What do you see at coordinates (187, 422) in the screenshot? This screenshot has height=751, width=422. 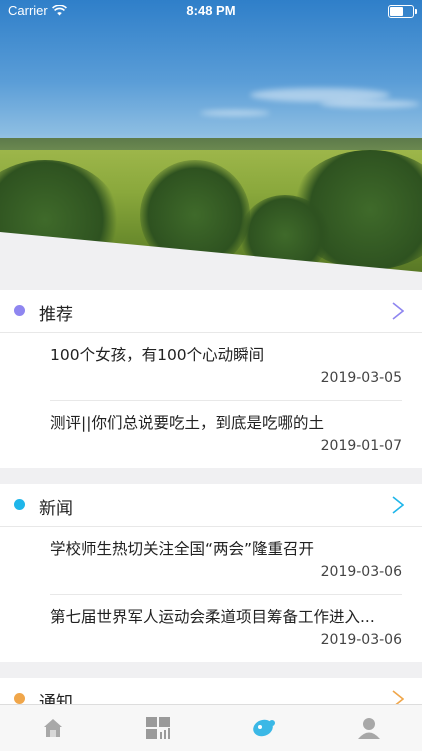 I see `item-title: 测评||你们总说要吃土，到底是吃哪的土` at bounding box center [187, 422].